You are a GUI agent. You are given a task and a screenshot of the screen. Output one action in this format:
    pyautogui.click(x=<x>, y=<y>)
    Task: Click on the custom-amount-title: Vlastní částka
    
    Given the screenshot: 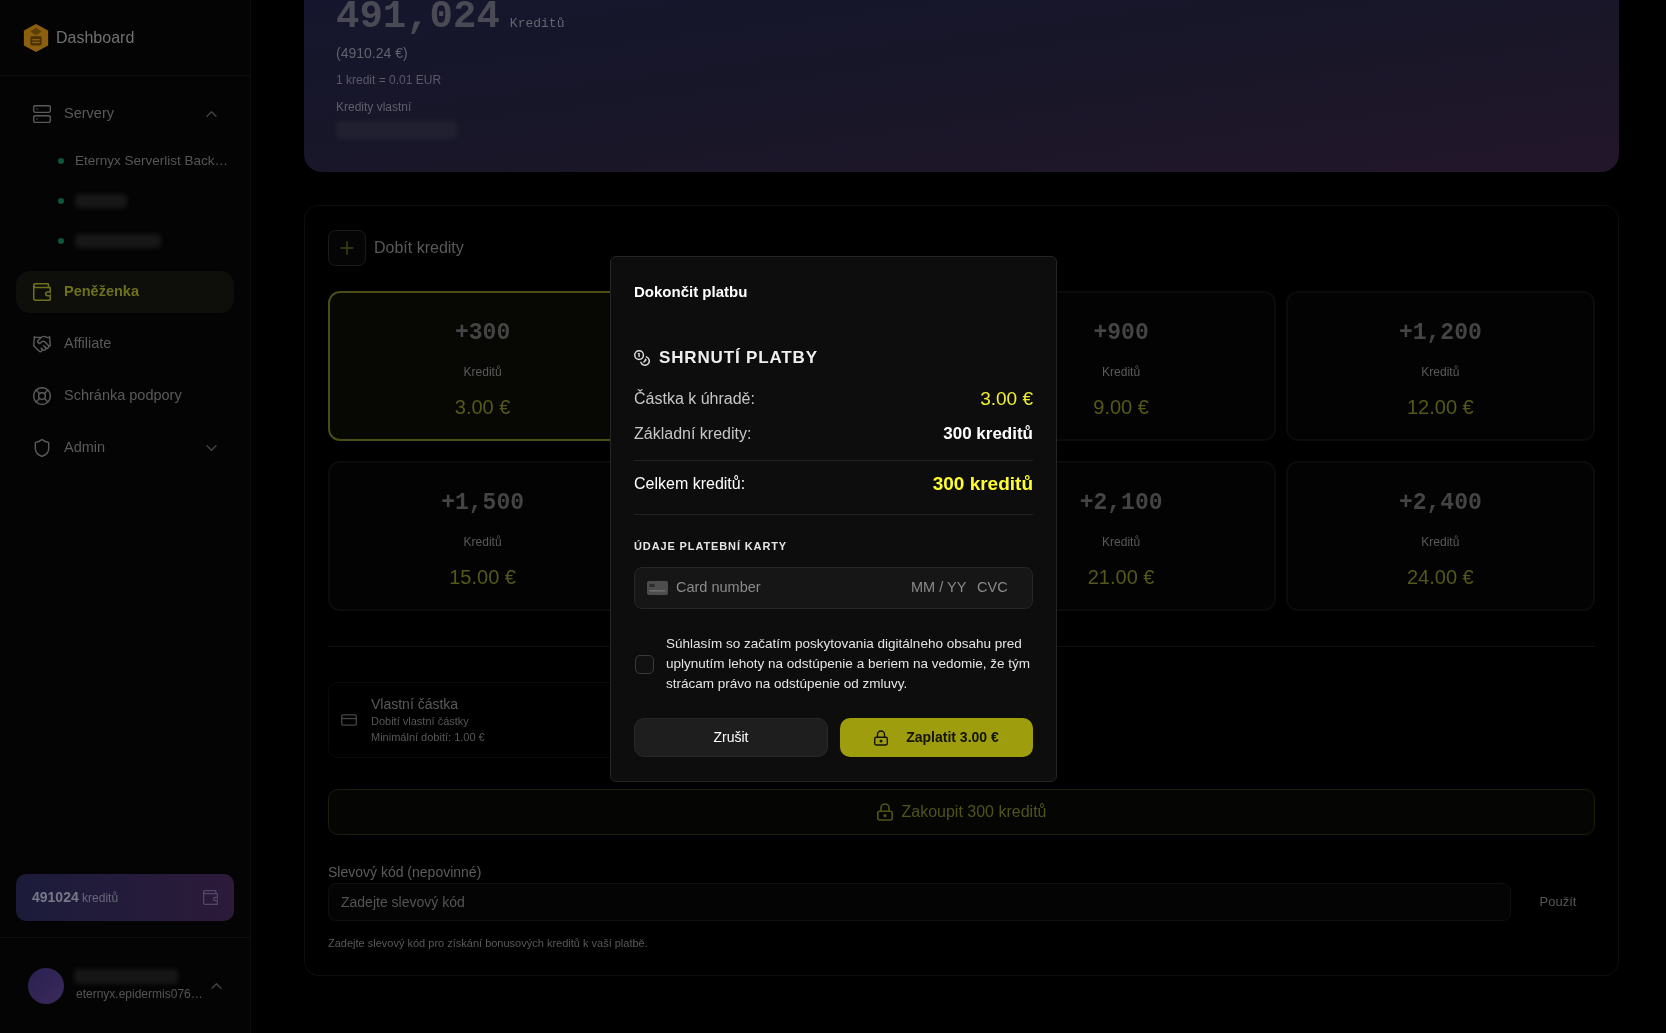 What is the action you would take?
    pyautogui.click(x=415, y=704)
    